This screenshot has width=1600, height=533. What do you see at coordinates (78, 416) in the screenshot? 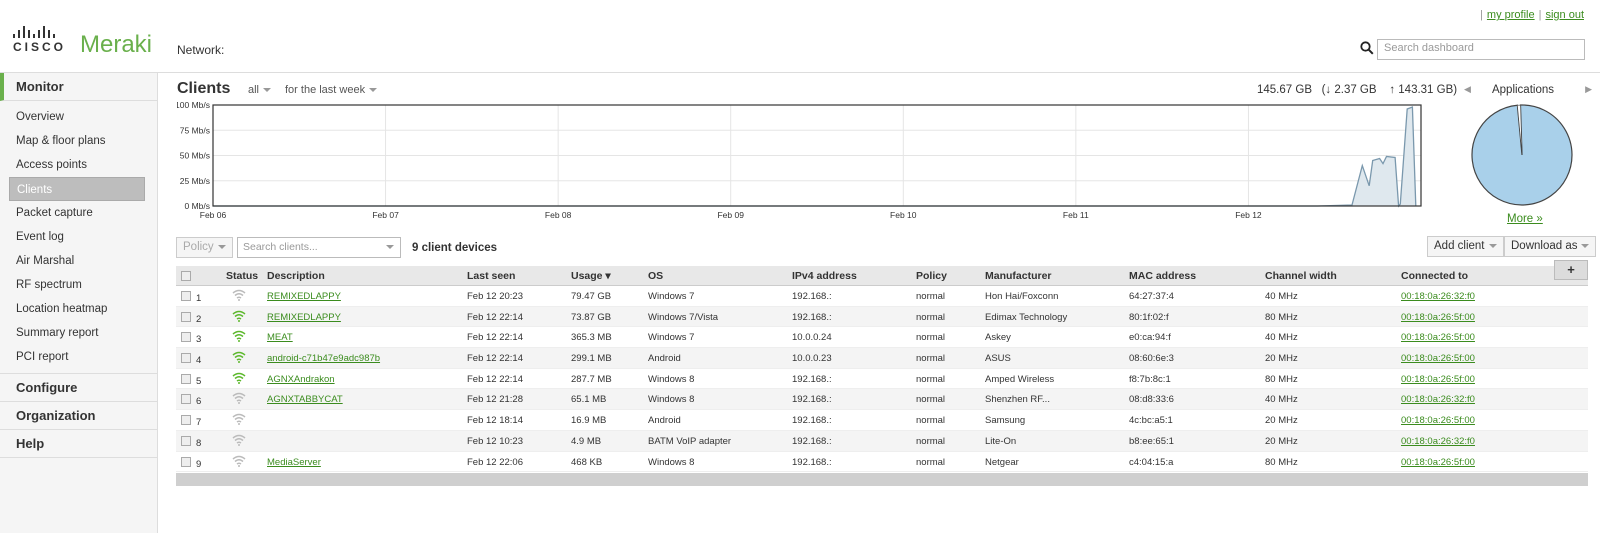
I see `sidebar-section-organization: Organization` at bounding box center [78, 416].